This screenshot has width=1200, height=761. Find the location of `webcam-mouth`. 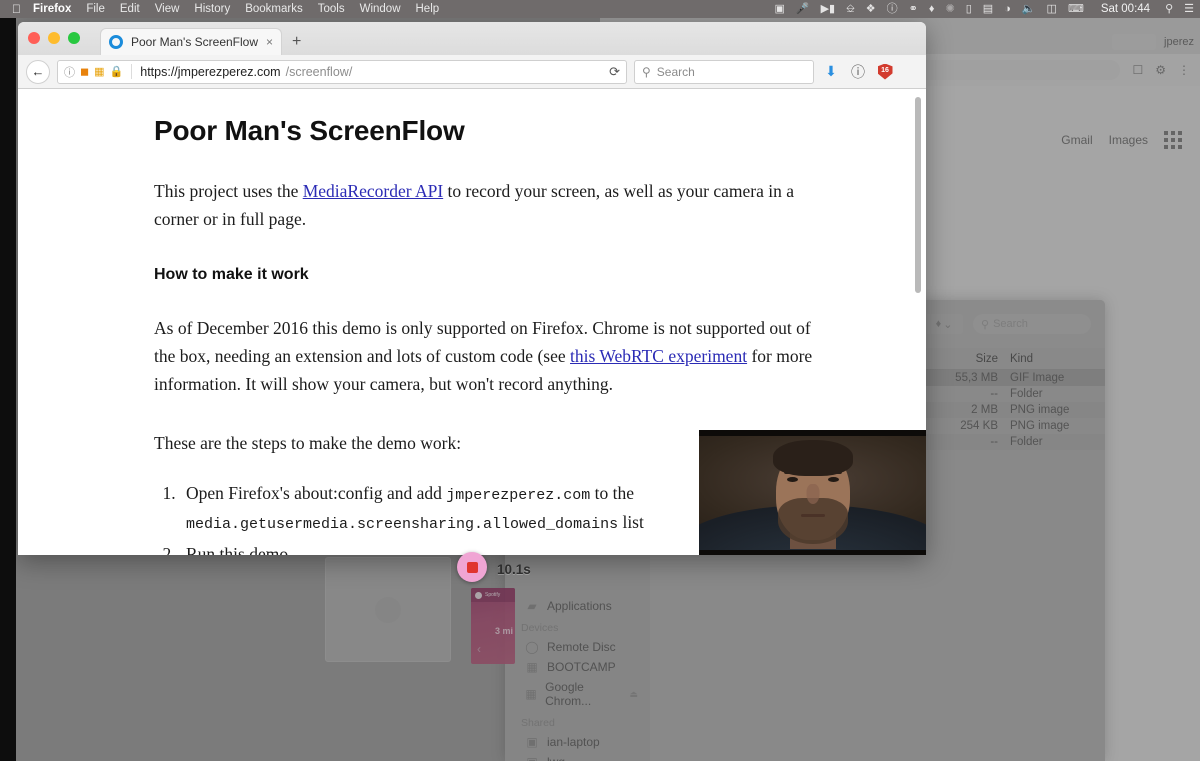

webcam-mouth is located at coordinates (812, 515).